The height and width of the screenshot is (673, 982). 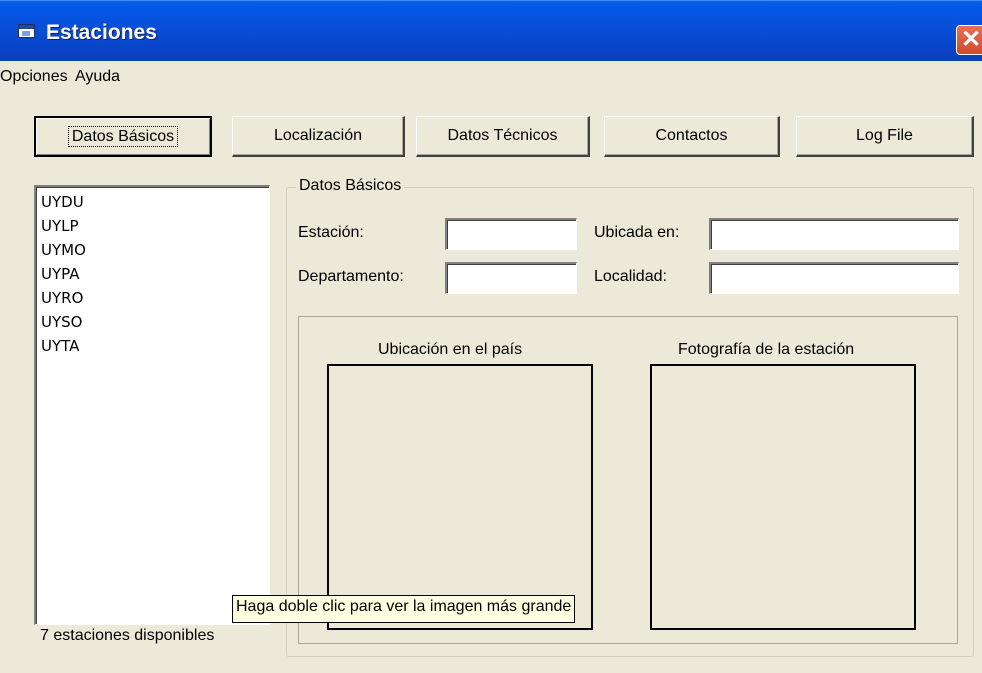 I want to click on station-list-item: UYTA, so click(x=155, y=346).